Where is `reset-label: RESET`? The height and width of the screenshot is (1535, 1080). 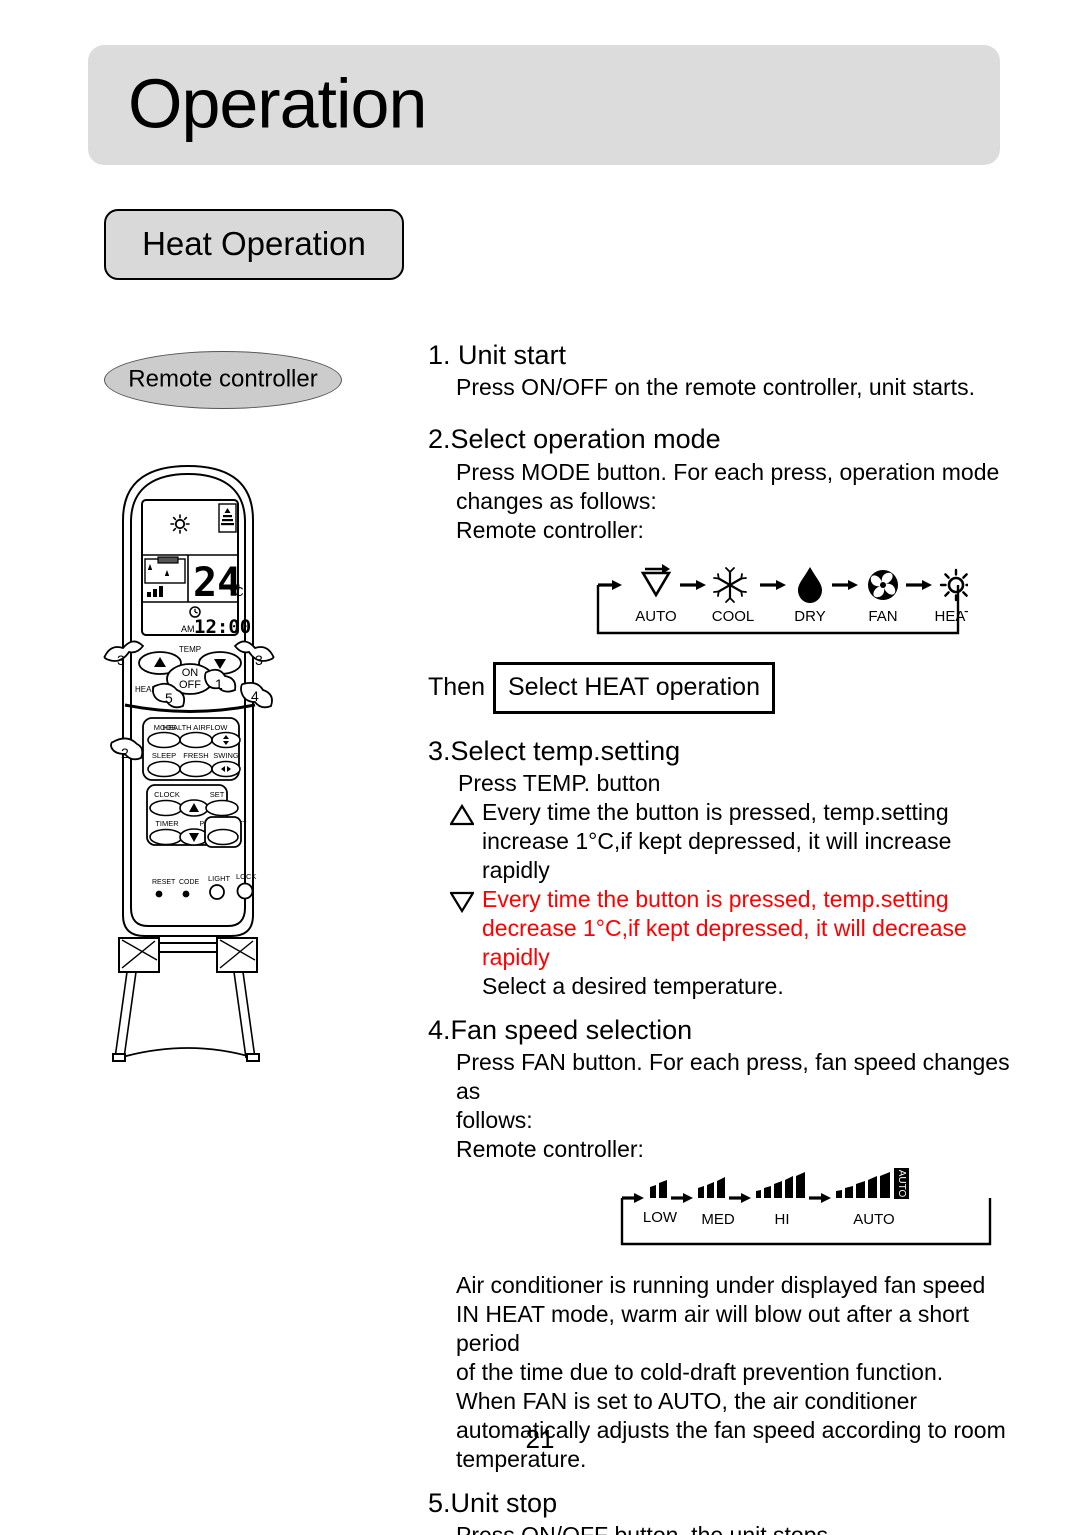
reset-label: RESET is located at coordinates (164, 882).